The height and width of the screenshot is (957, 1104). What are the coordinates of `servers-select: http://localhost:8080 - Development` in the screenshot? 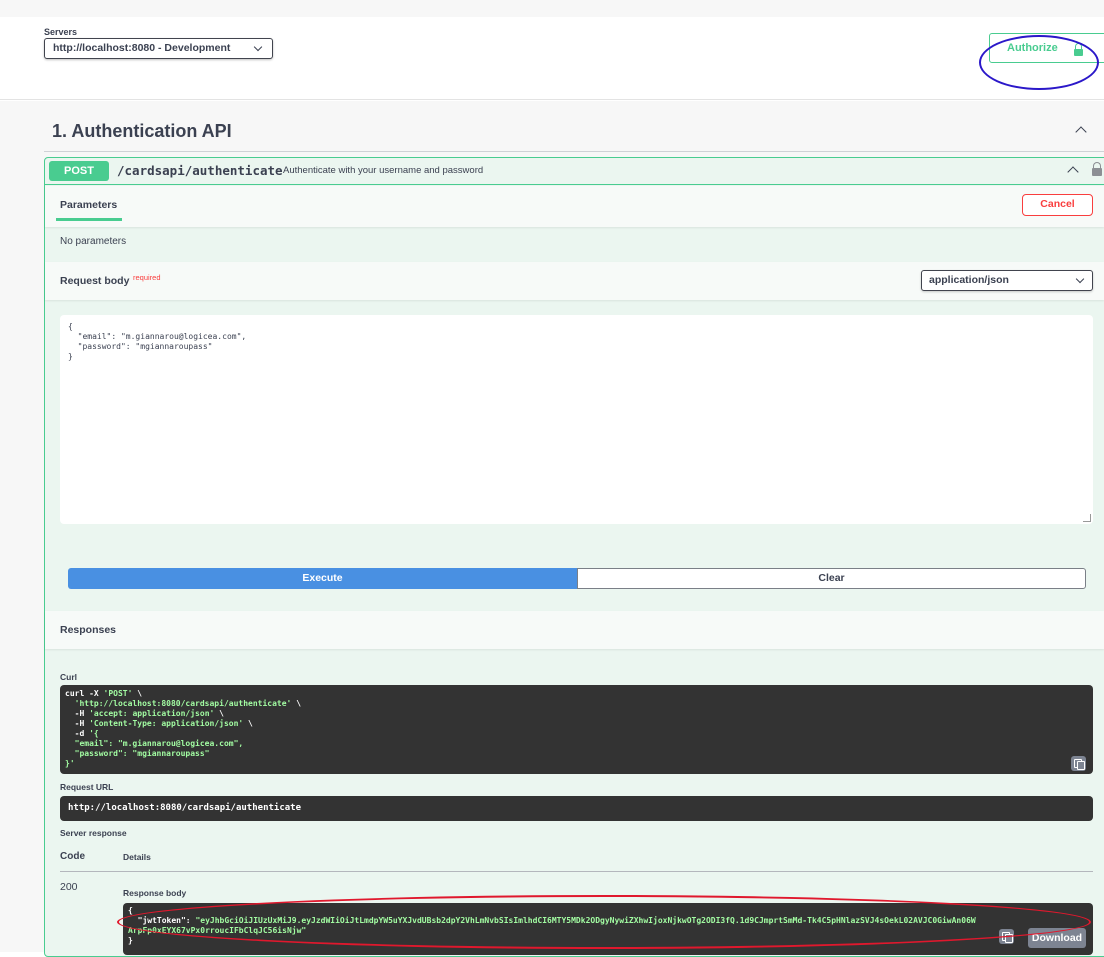 It's located at (158, 48).